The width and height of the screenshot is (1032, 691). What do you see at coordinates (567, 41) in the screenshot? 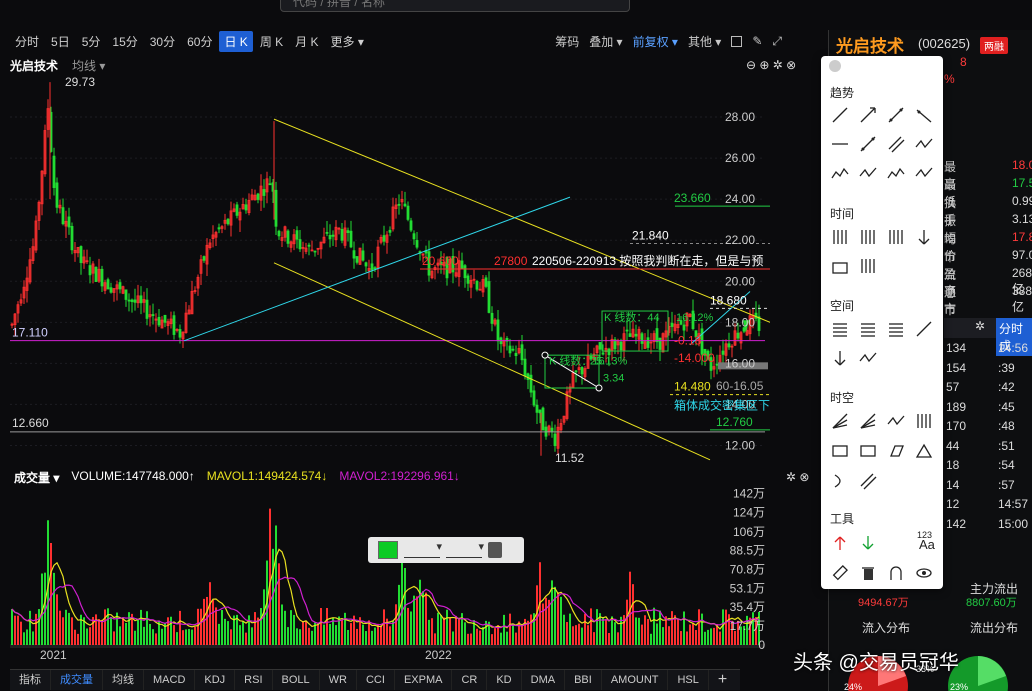
I see `chips-button: 筹码` at bounding box center [567, 41].